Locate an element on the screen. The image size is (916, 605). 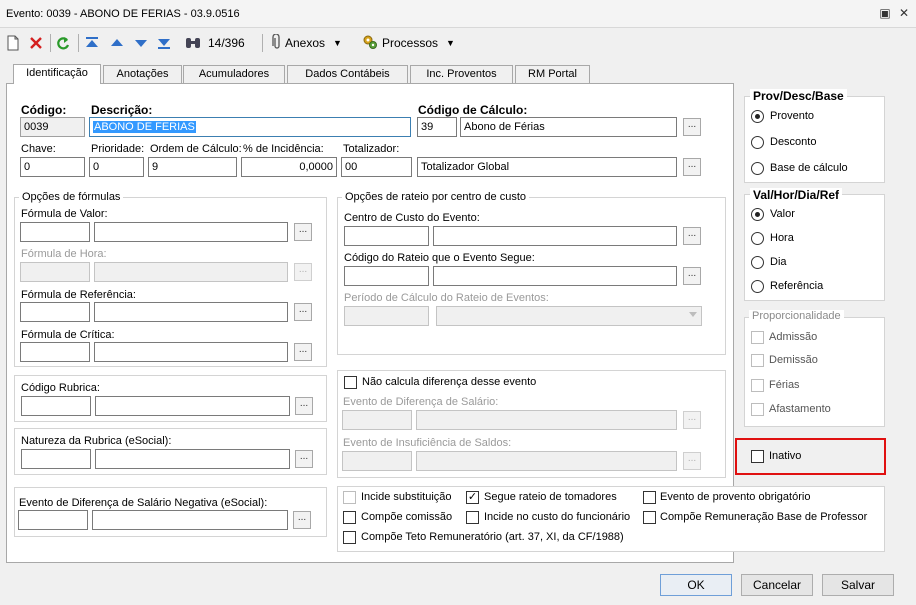
previous-record-icon is located at coordinates (117, 43).